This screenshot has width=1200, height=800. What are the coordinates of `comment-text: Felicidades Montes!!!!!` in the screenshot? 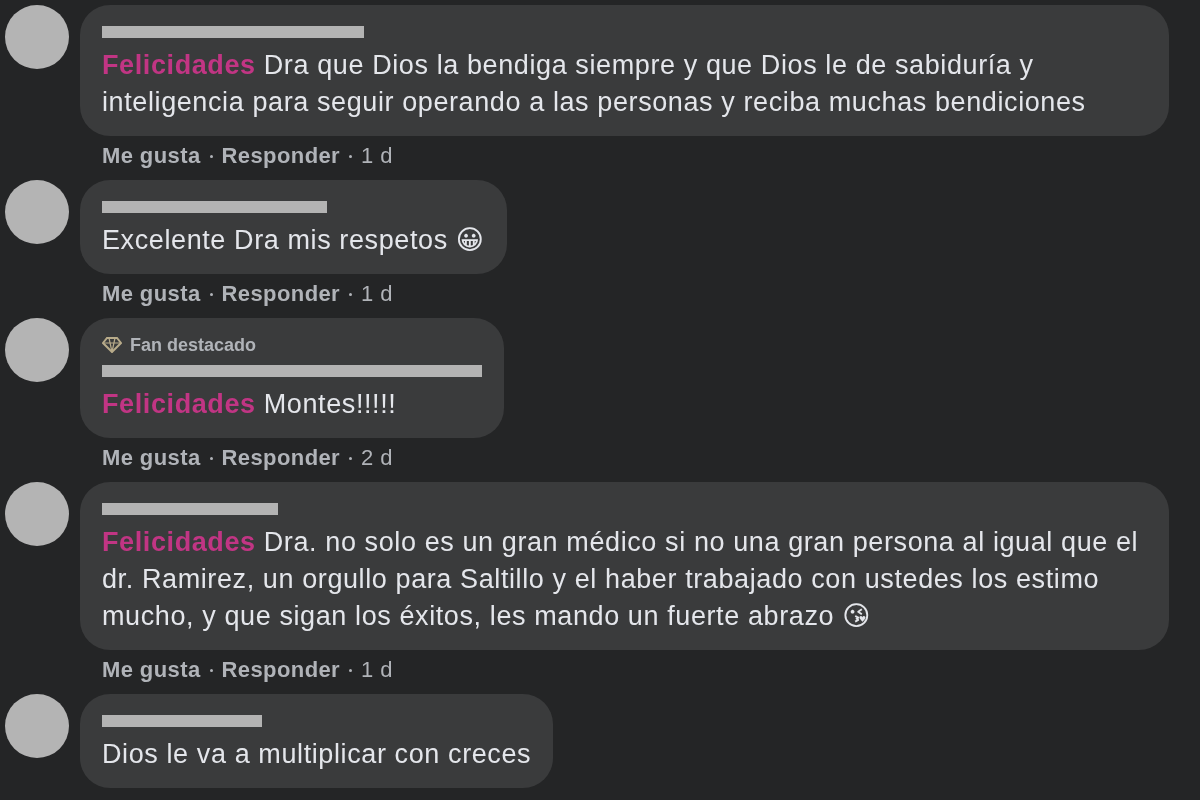 It's located at (249, 404).